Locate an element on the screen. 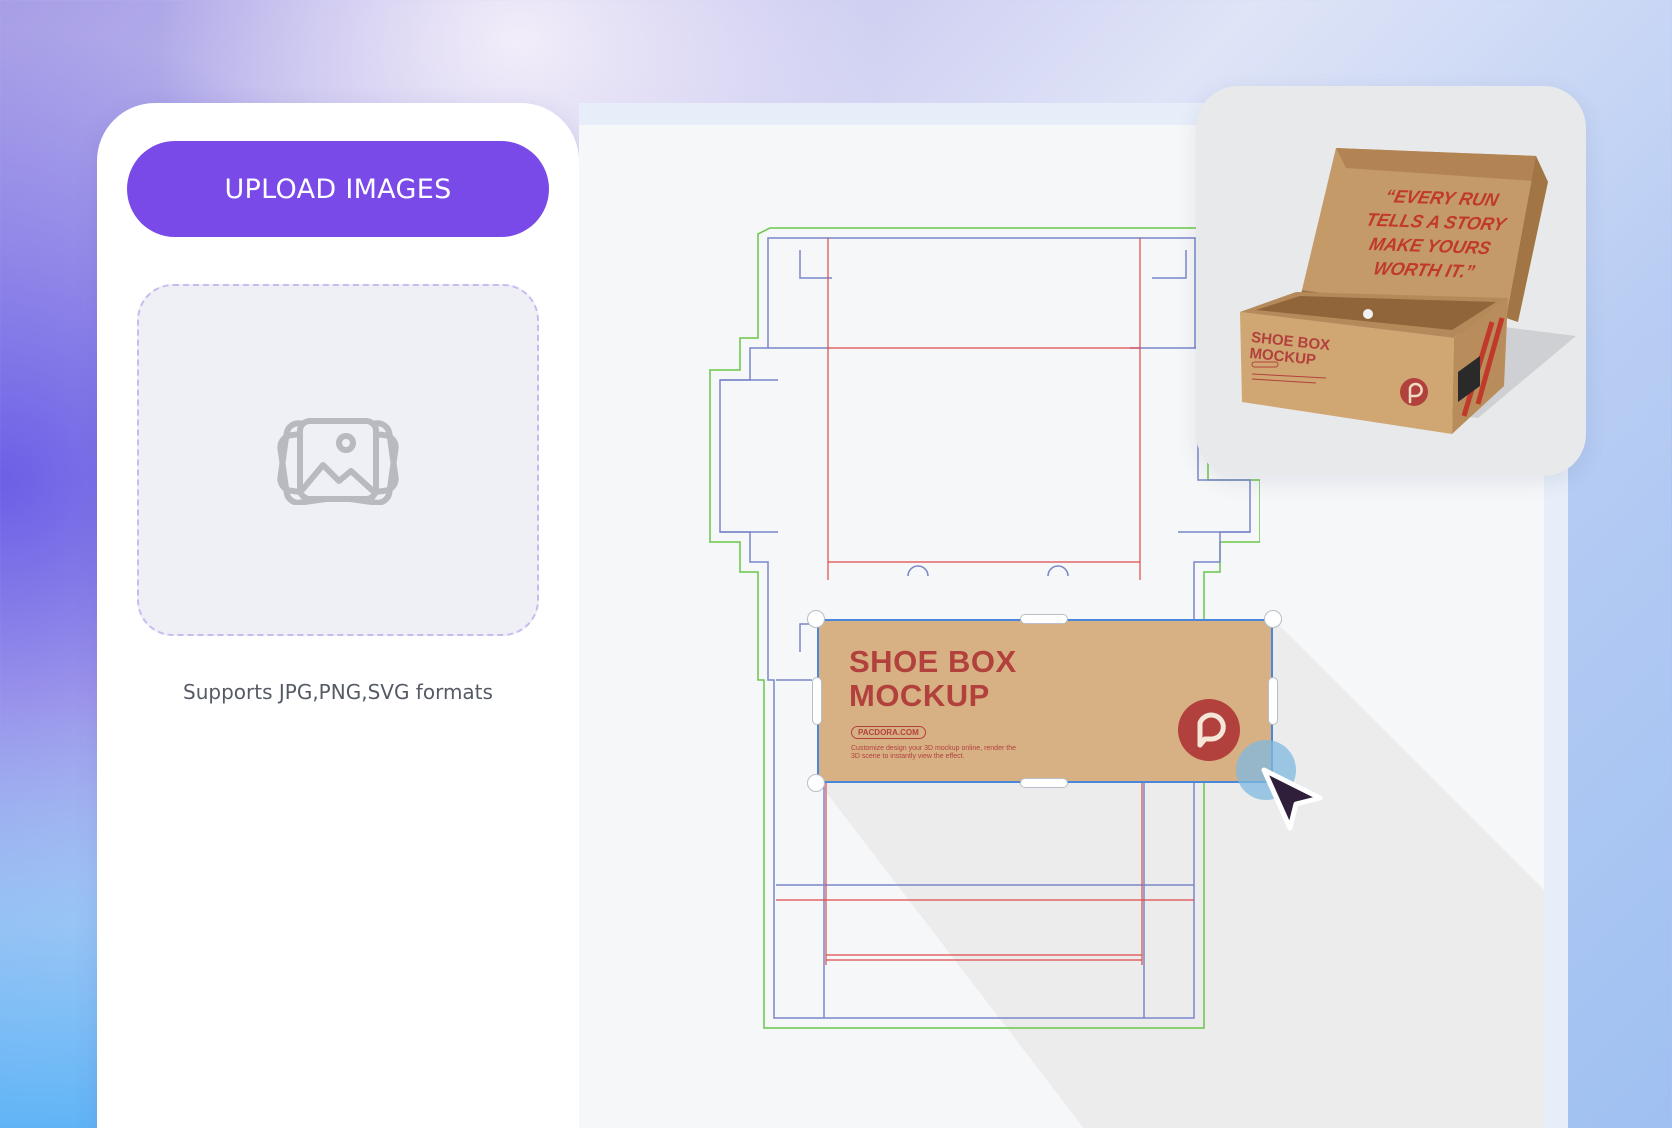 The height and width of the screenshot is (1128, 1672). resize-handle-bottom-left is located at coordinates (816, 783).